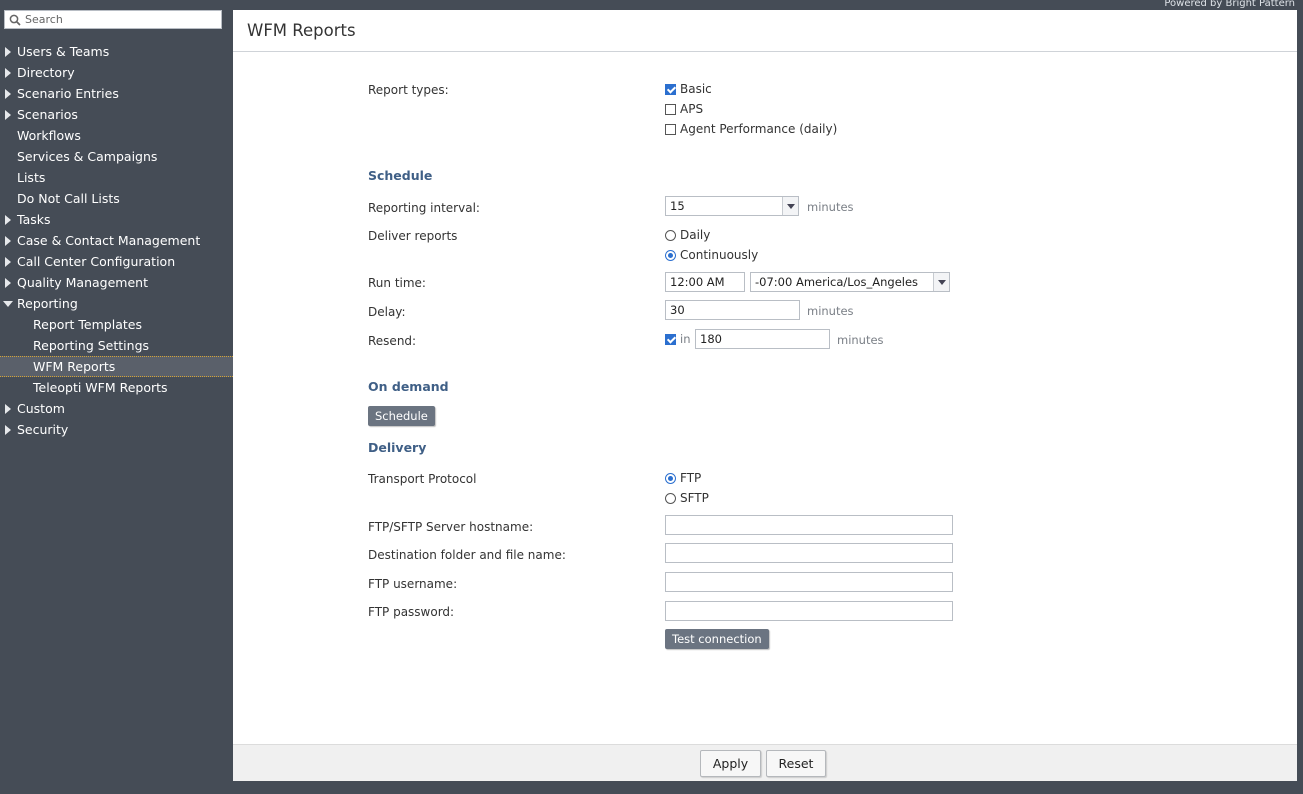 Image resolution: width=1303 pixels, height=794 pixels. Describe the element at coordinates (837, 282) in the screenshot. I see `timezone-value: -07:00 America/Los_Angeles` at that location.